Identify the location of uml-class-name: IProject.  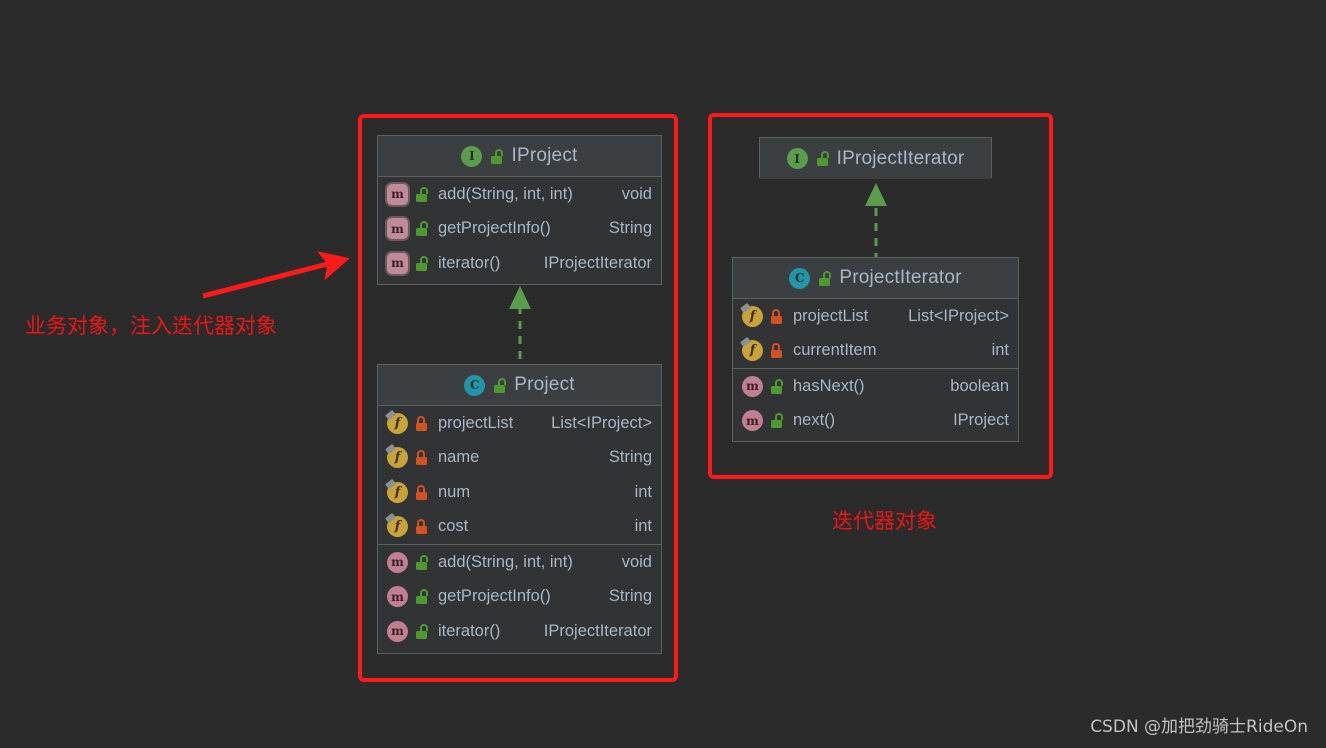
(544, 155).